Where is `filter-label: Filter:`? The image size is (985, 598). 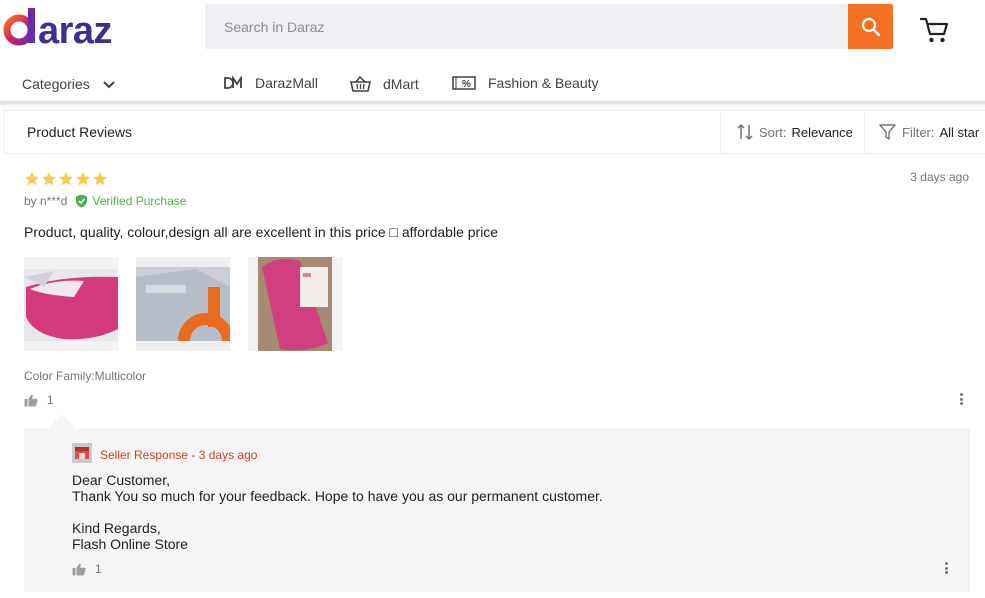 filter-label: Filter: is located at coordinates (918, 132).